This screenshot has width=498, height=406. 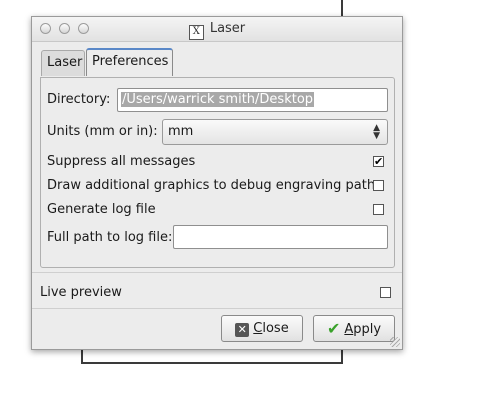 I want to click on canvas-frame-line, so click(x=212, y=363).